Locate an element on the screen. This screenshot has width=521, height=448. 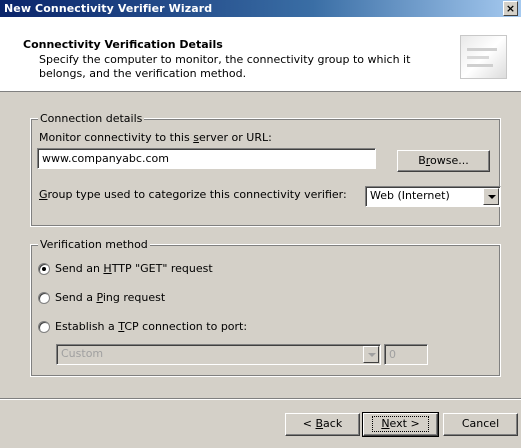
back-button: < Back is located at coordinates (322, 424).